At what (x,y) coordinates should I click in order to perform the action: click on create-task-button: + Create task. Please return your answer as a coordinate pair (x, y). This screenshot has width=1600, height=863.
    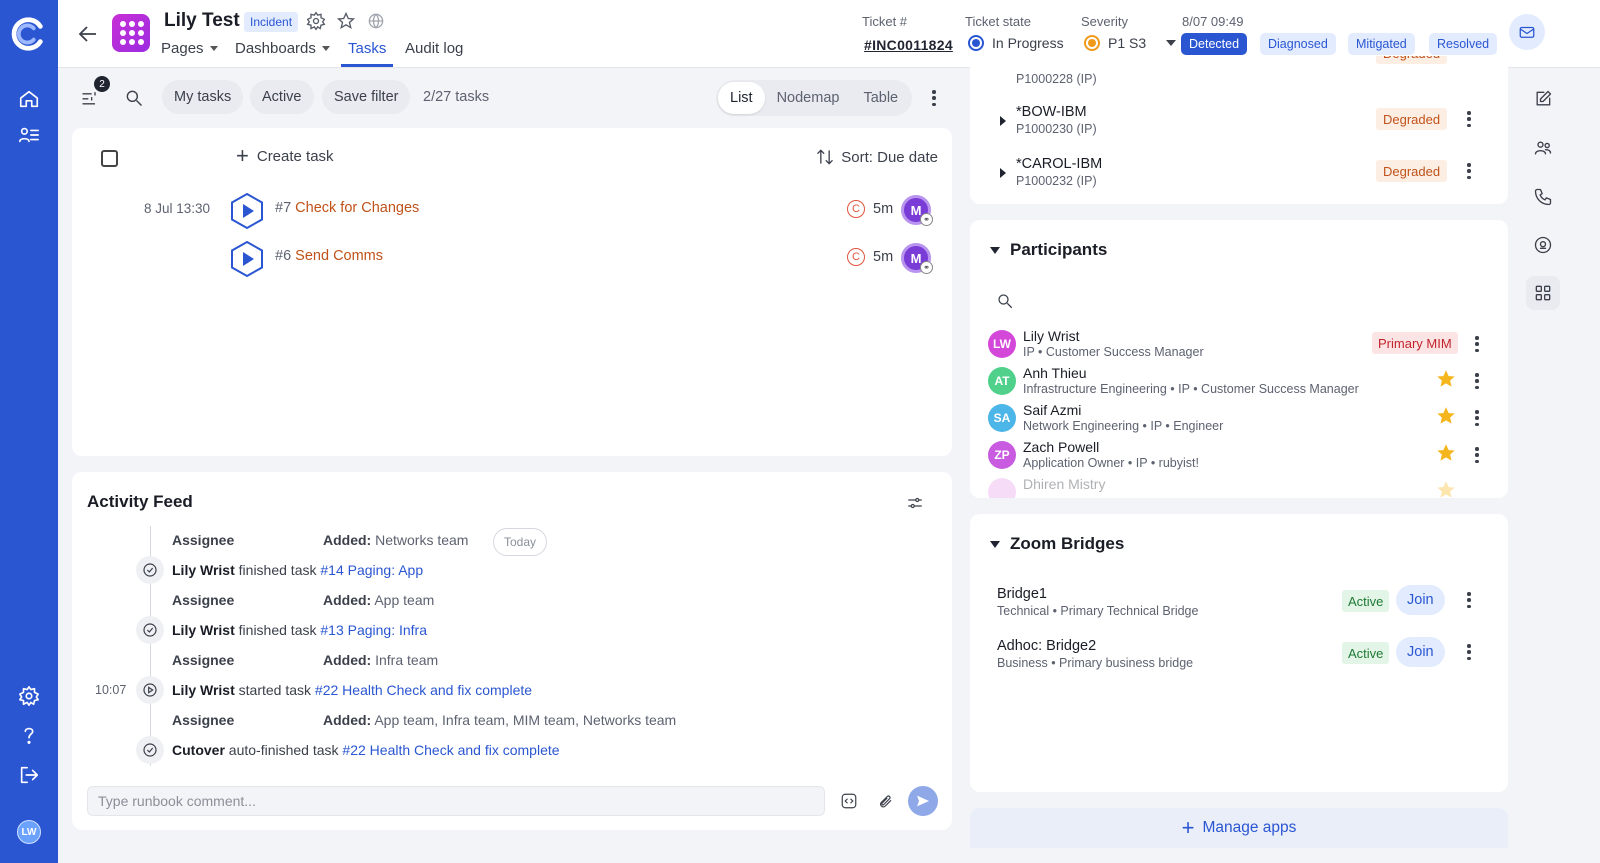
    Looking at the image, I should click on (285, 156).